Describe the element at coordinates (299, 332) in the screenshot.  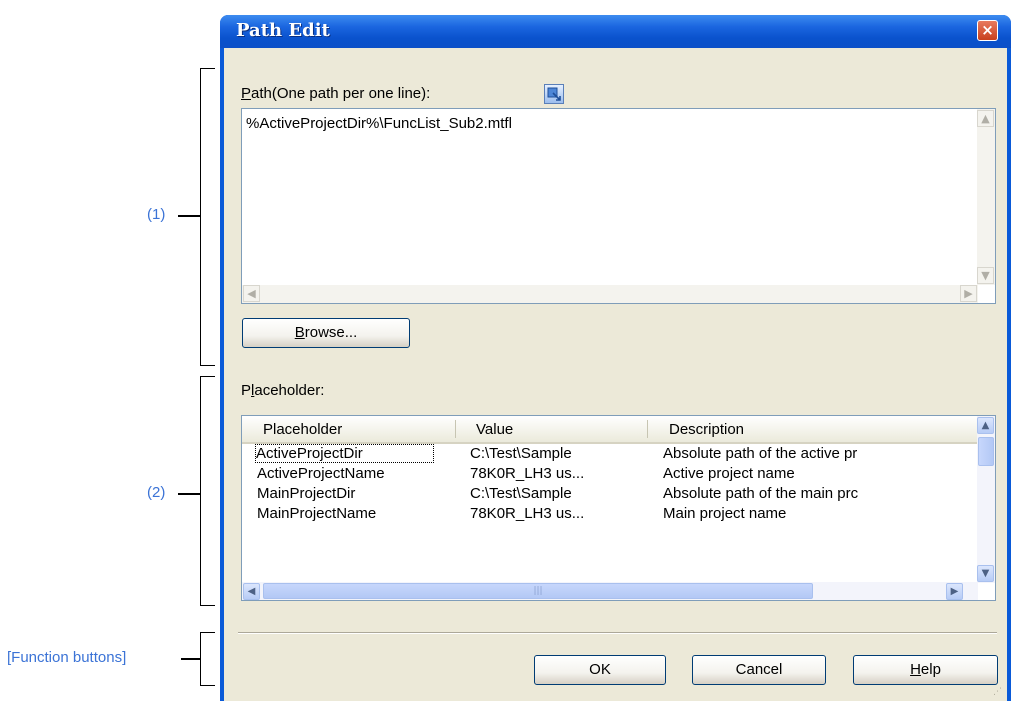
I see `browse-mnemonic: B` at that location.